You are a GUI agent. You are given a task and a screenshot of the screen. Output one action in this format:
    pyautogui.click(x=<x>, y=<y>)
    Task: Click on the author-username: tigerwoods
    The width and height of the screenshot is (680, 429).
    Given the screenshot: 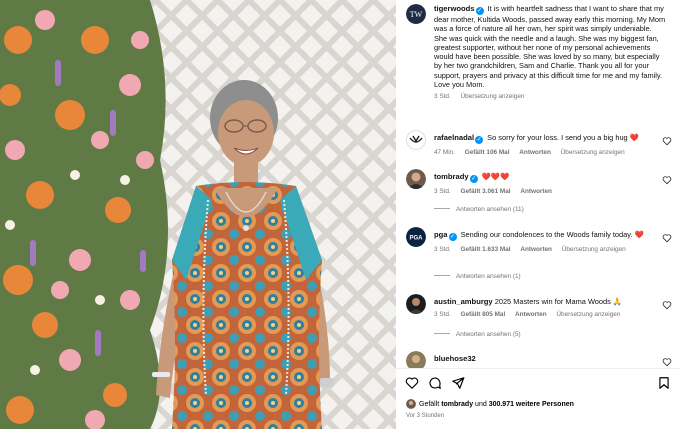 What is the action you would take?
    pyautogui.click(x=454, y=8)
    